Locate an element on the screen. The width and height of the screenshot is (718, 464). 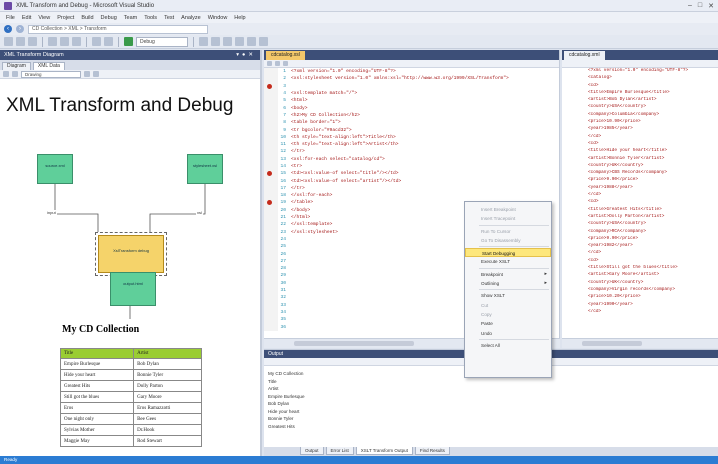
pin-icon: ▾●✕ is located at coordinates (248, 55).